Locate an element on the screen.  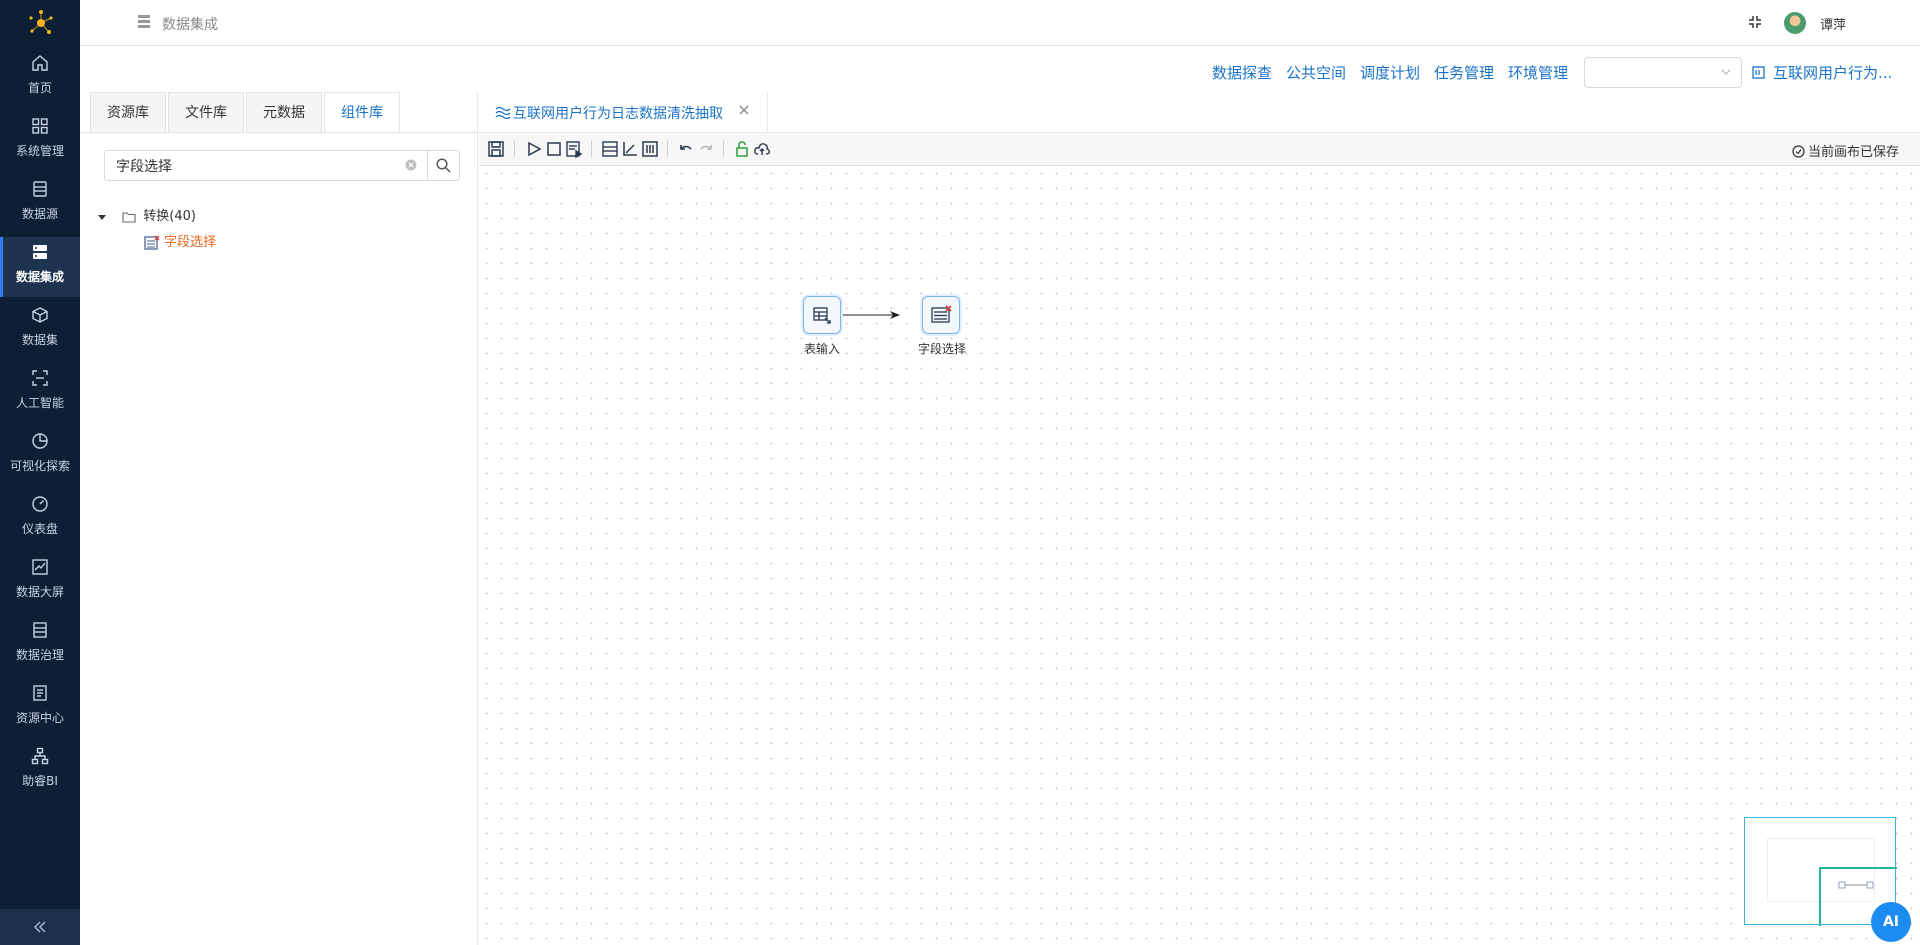
tree-leaf-select-values: 字段选择 is located at coordinates (180, 241).